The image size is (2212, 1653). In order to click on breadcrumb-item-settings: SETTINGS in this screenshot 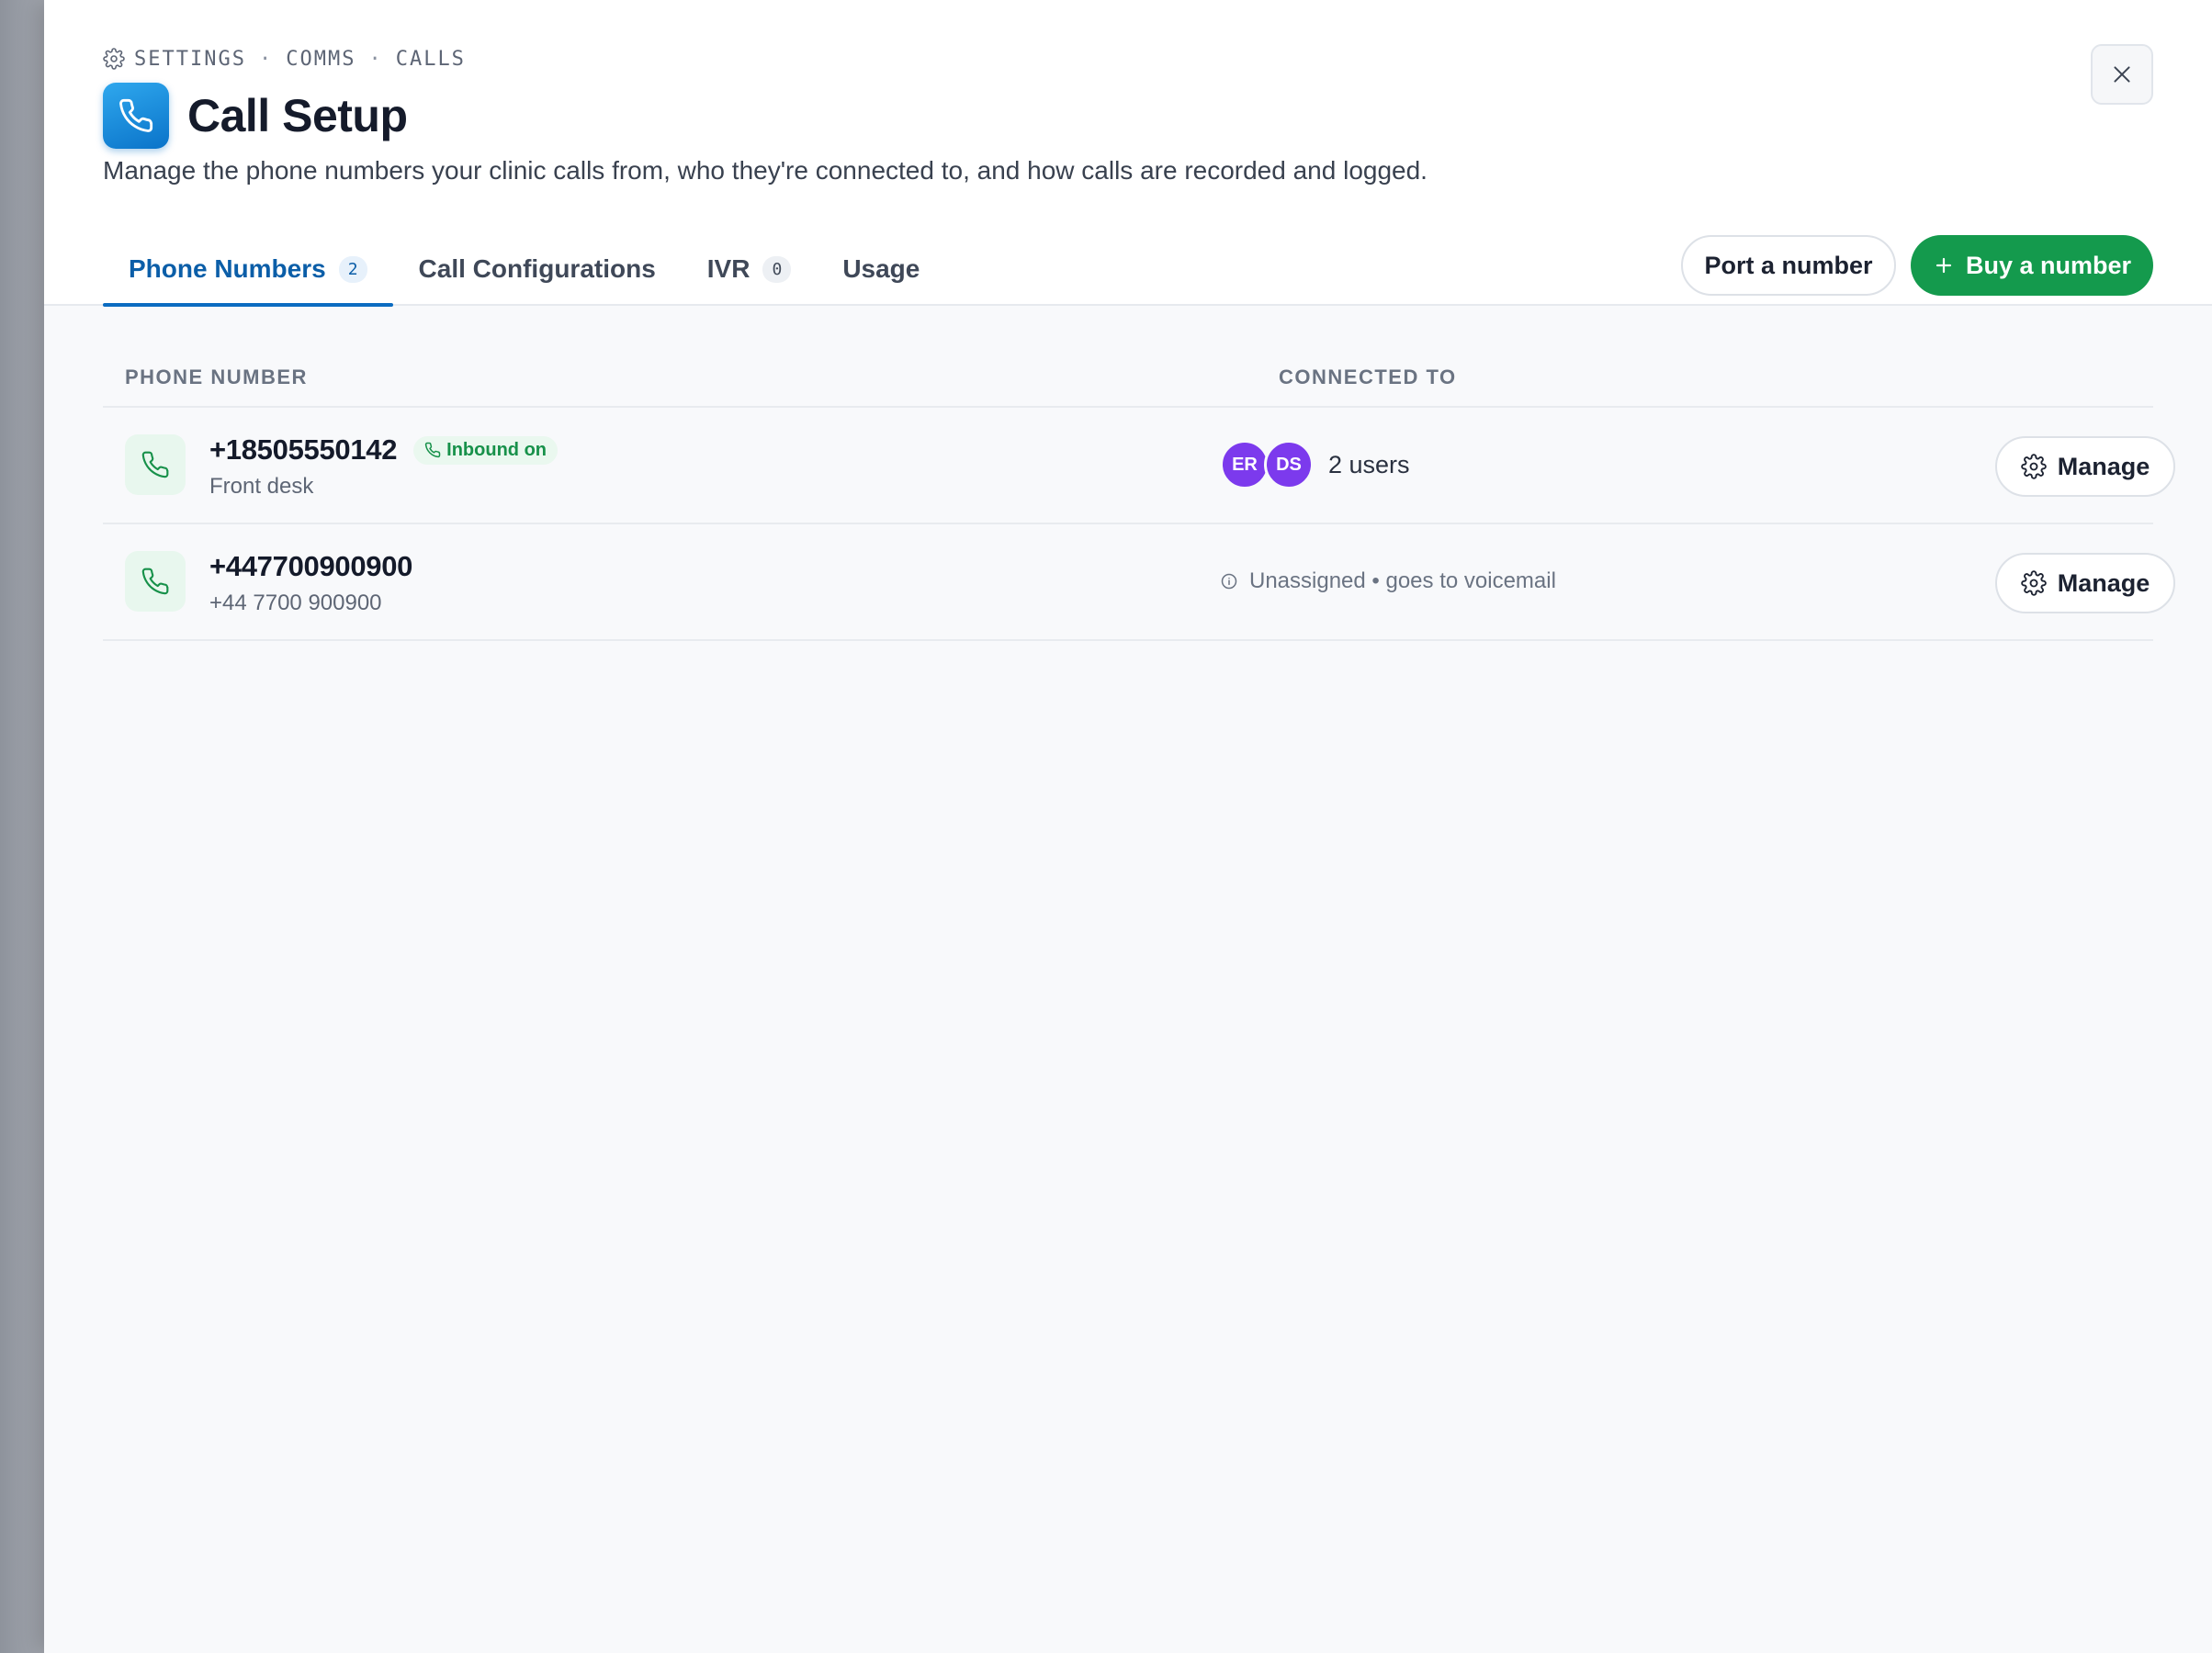, I will do `click(190, 59)`.